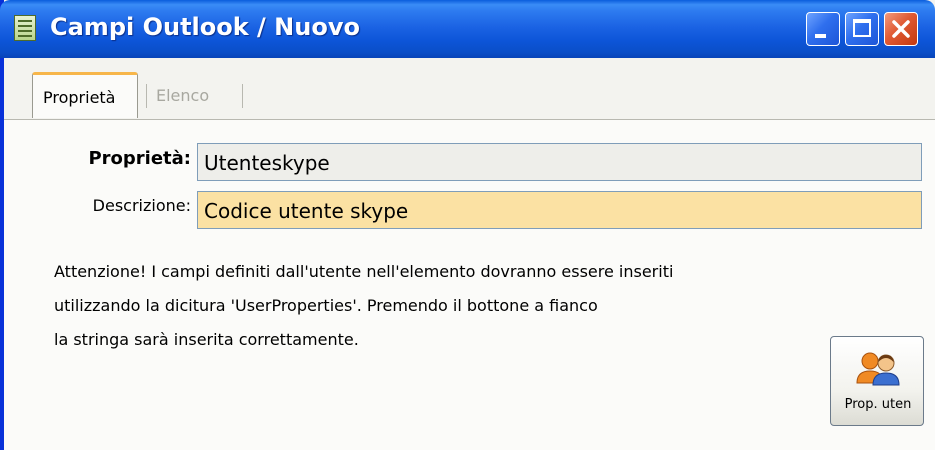  What do you see at coordinates (139, 158) in the screenshot?
I see `property-label: Proprietà:` at bounding box center [139, 158].